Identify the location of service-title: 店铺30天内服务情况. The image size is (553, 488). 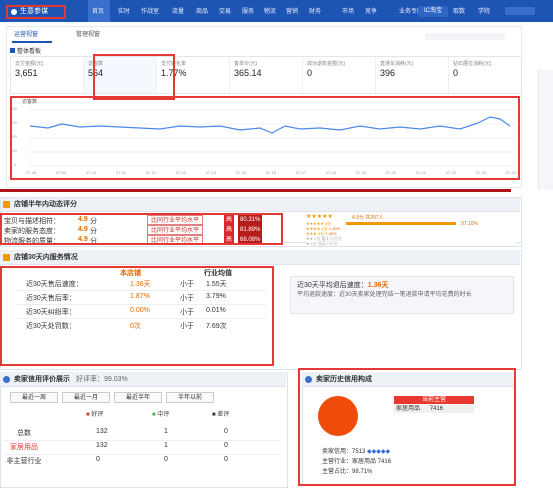
(46, 257).